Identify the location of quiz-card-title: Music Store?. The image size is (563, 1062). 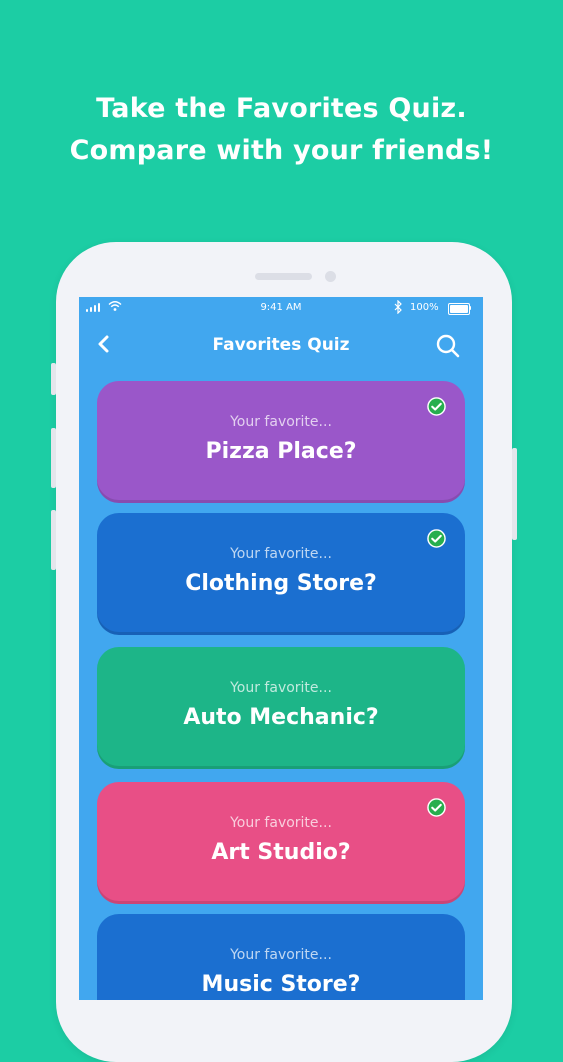
(281, 984).